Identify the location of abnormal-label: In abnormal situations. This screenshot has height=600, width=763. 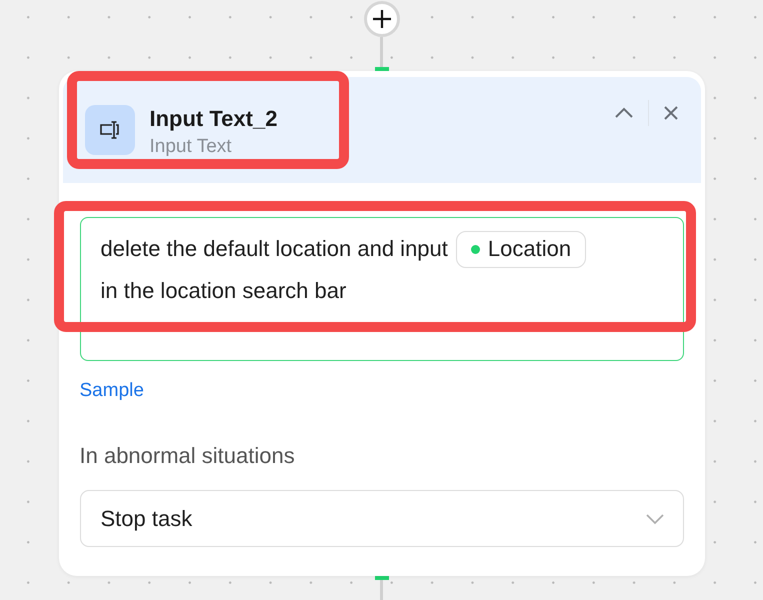
(188, 456).